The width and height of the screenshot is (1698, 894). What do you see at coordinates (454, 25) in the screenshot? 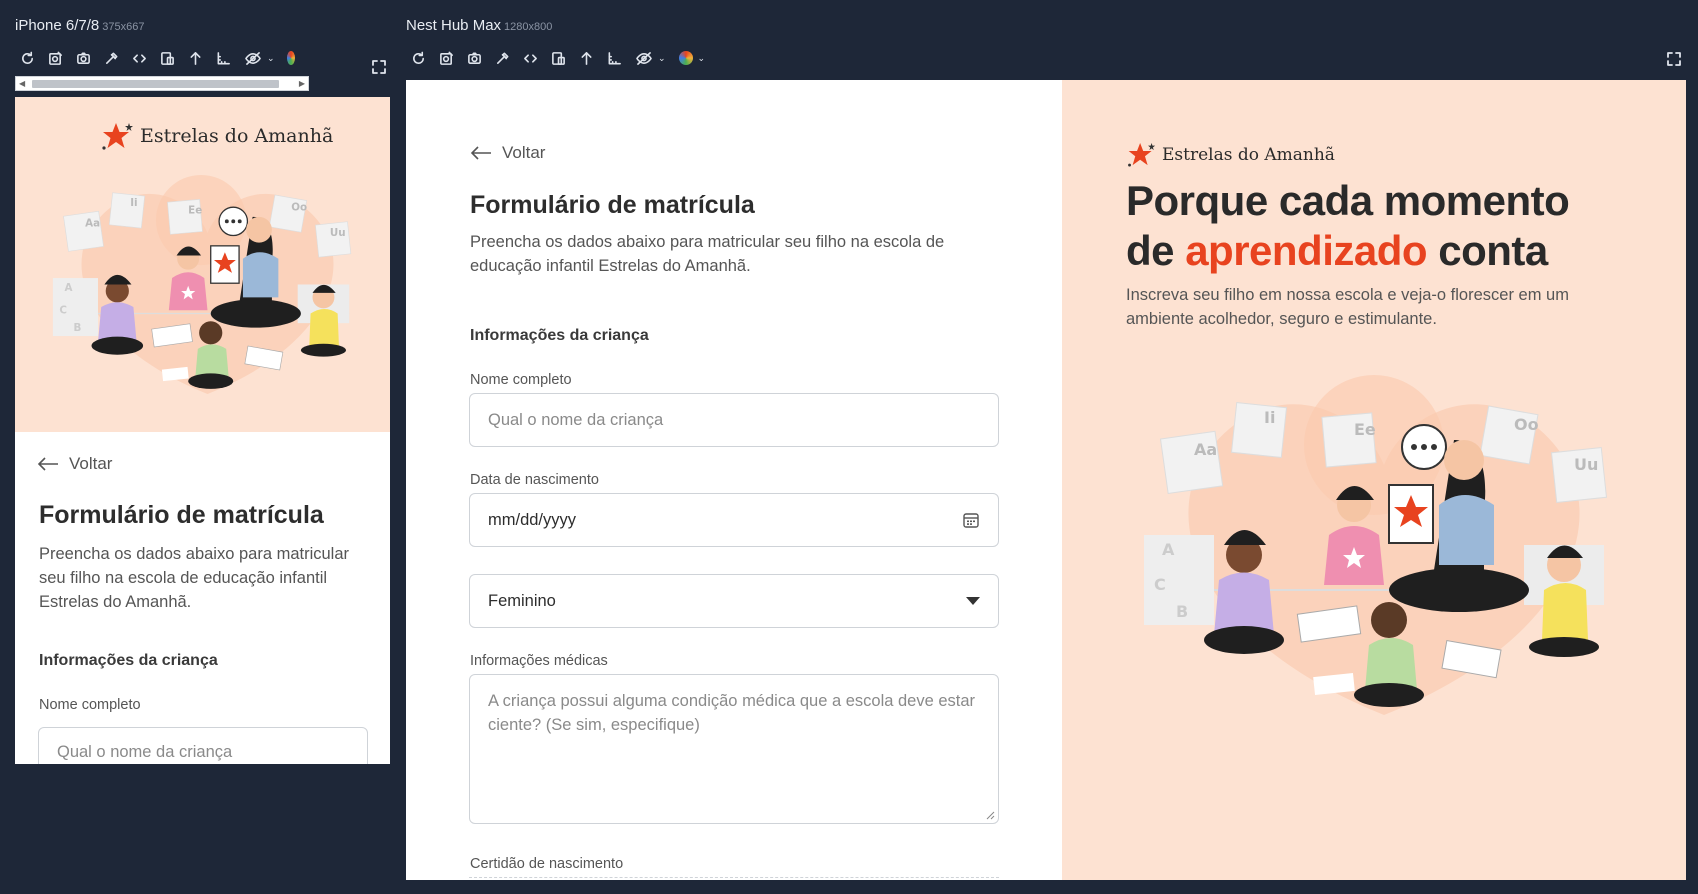
I see `device-name: Nest Hub Max` at bounding box center [454, 25].